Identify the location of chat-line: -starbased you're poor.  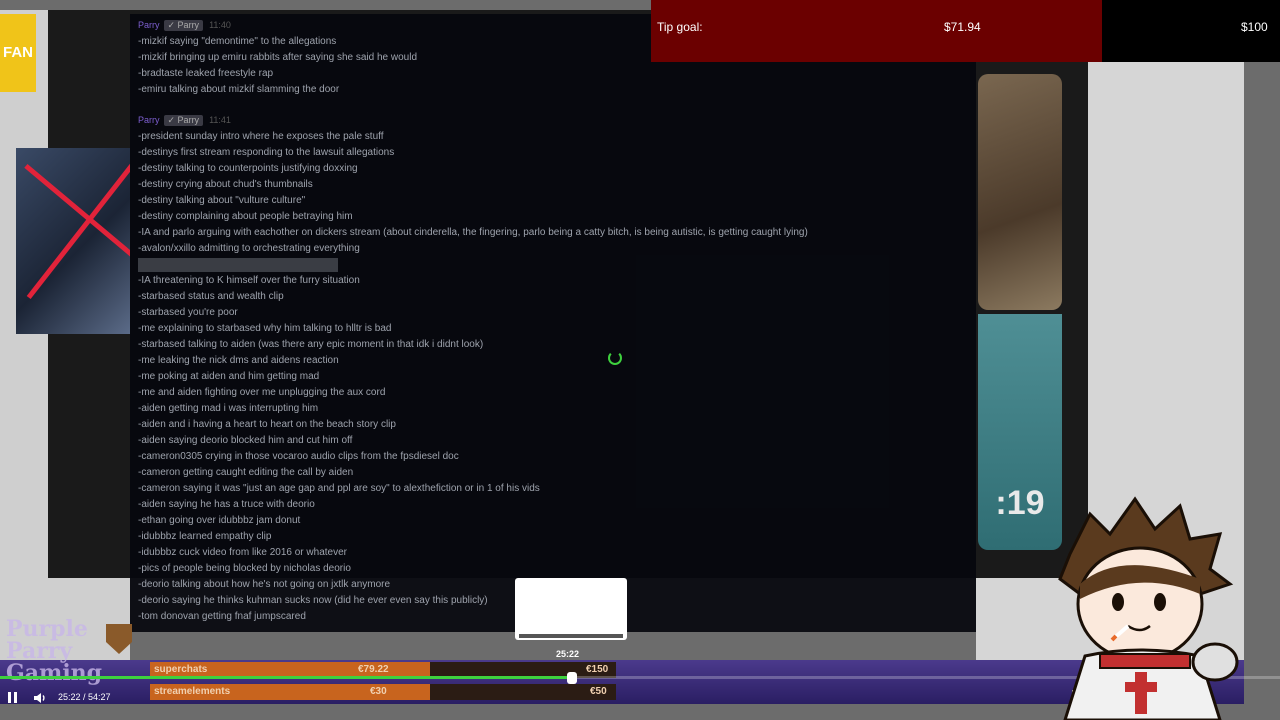
(188, 312).